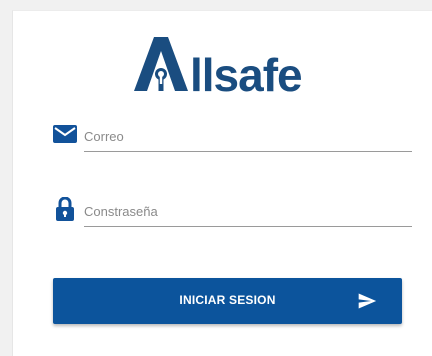 The height and width of the screenshot is (356, 432). What do you see at coordinates (248, 136) in the screenshot?
I see `email-input` at bounding box center [248, 136].